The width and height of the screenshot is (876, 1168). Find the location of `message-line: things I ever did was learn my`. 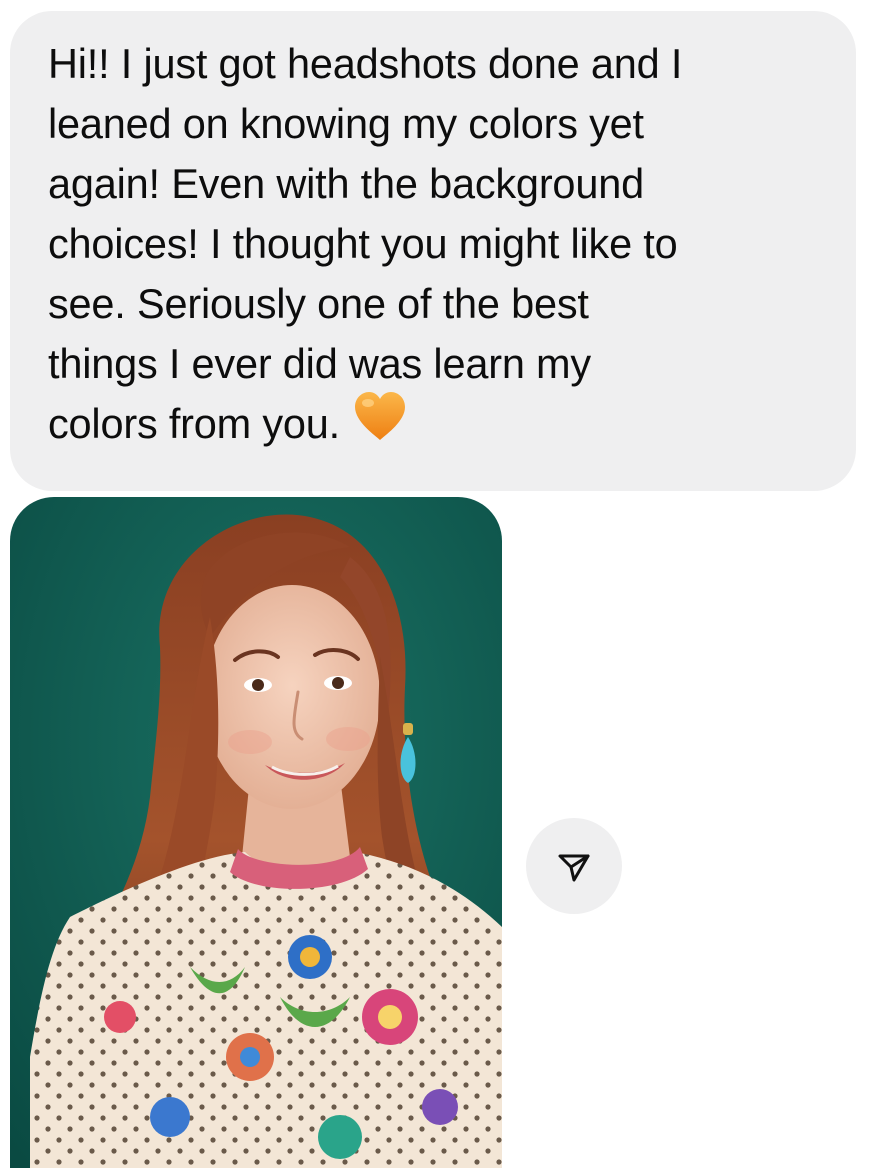

message-line: things I ever did was learn my is located at coordinates (319, 363).